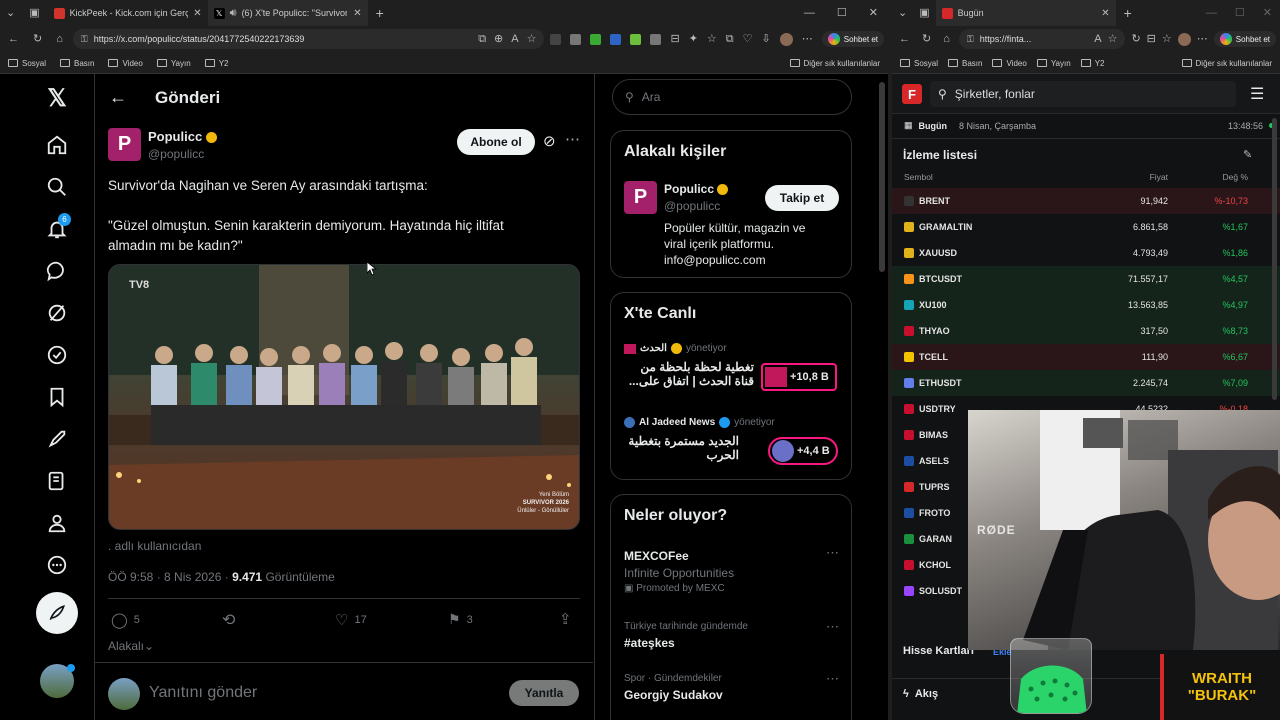 Image resolution: width=1280 pixels, height=720 pixels. Describe the element at coordinates (696, 189) in the screenshot. I see `related-name-row: Populicc` at that location.